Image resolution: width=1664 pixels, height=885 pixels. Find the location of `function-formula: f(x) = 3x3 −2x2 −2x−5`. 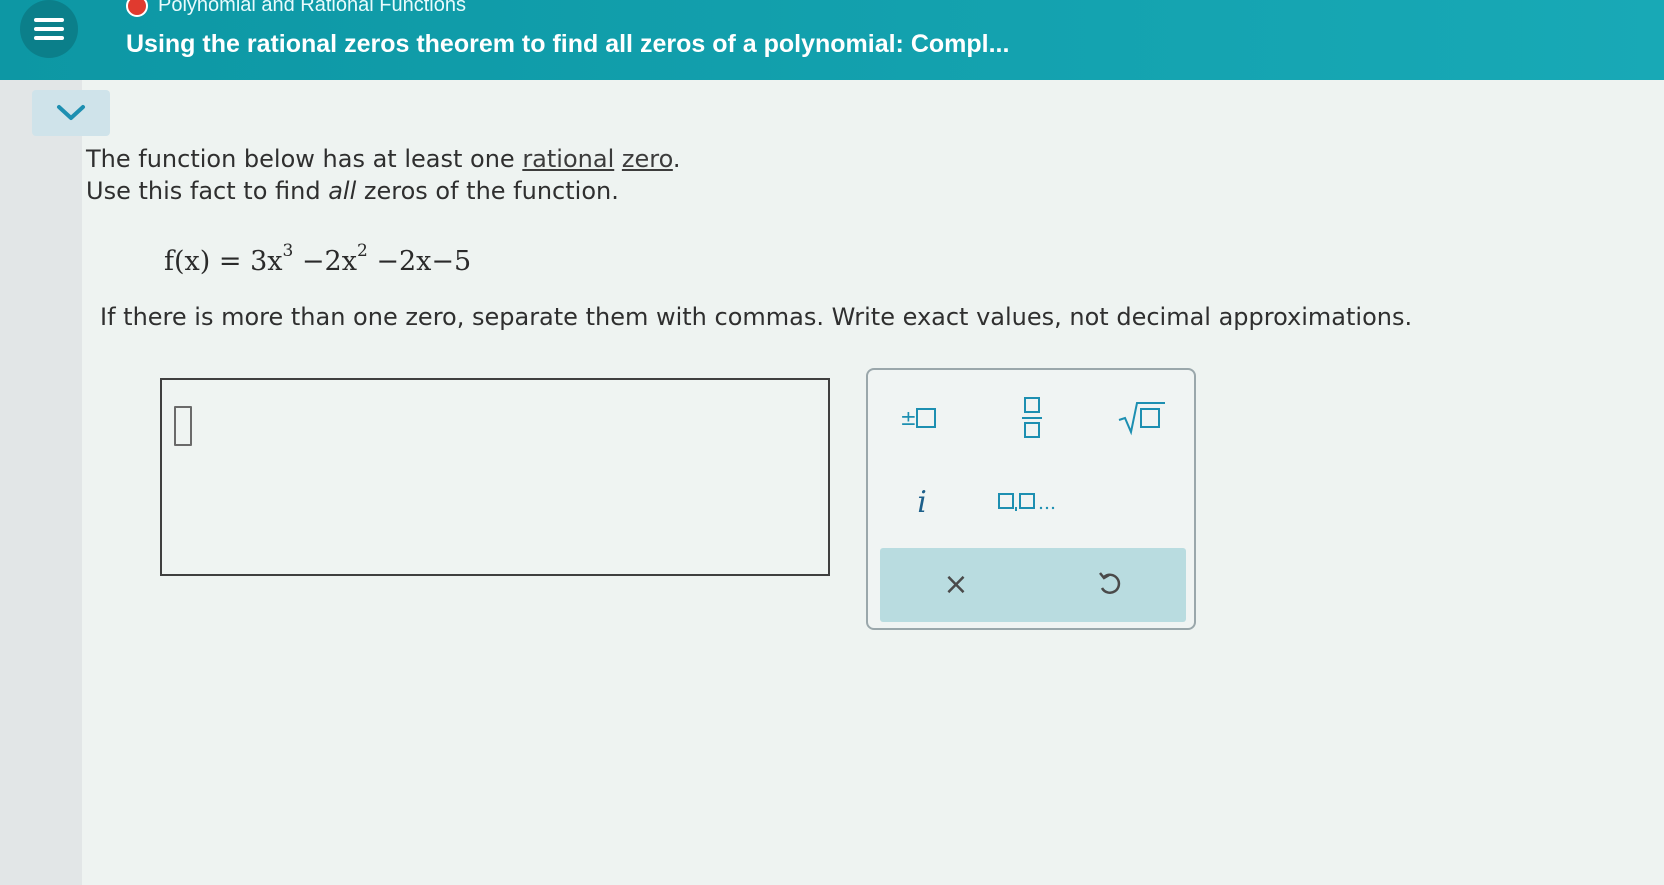

function-formula: f(x) = 3x3 −2x2 −2x−5 is located at coordinates (318, 259).